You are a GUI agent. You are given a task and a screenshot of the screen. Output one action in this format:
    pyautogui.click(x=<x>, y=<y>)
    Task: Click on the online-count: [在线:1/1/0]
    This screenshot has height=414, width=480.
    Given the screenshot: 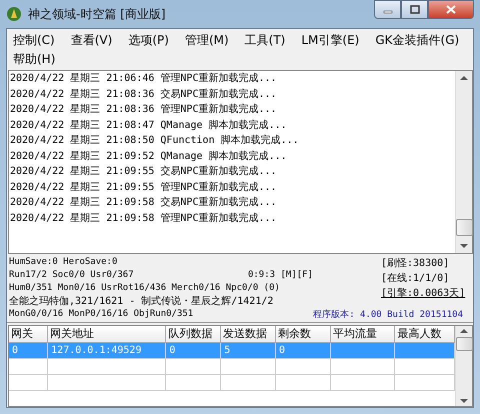 What is the action you would take?
    pyautogui.click(x=415, y=279)
    